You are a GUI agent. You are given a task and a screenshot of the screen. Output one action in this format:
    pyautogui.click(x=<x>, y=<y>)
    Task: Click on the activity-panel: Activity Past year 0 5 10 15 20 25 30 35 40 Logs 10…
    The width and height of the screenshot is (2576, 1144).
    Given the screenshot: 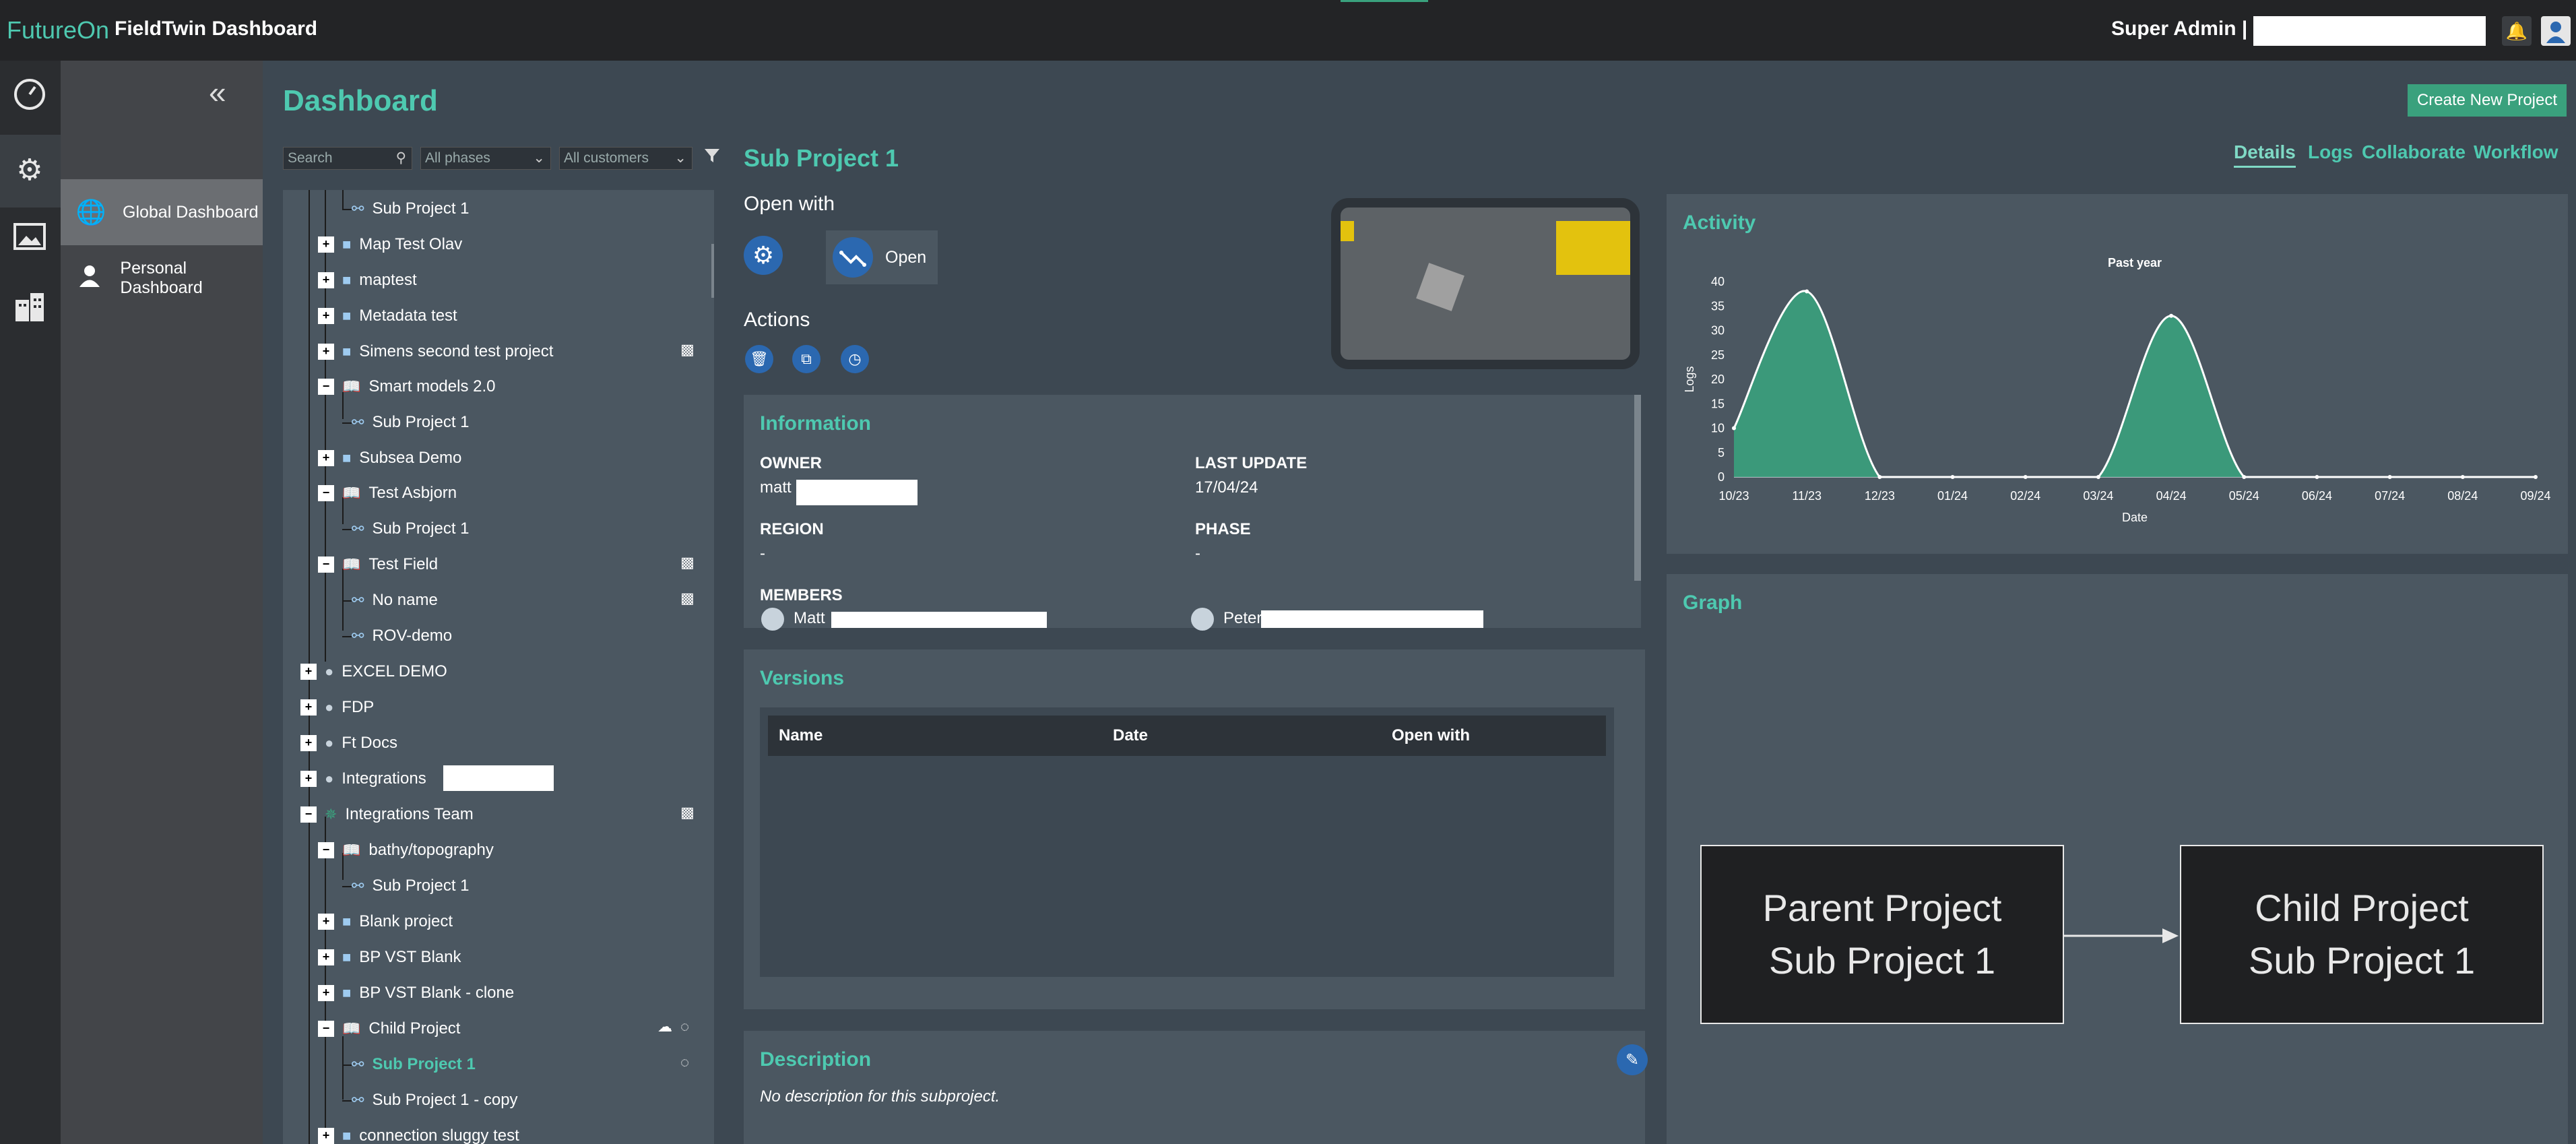 What is the action you would take?
    pyautogui.click(x=2118, y=374)
    